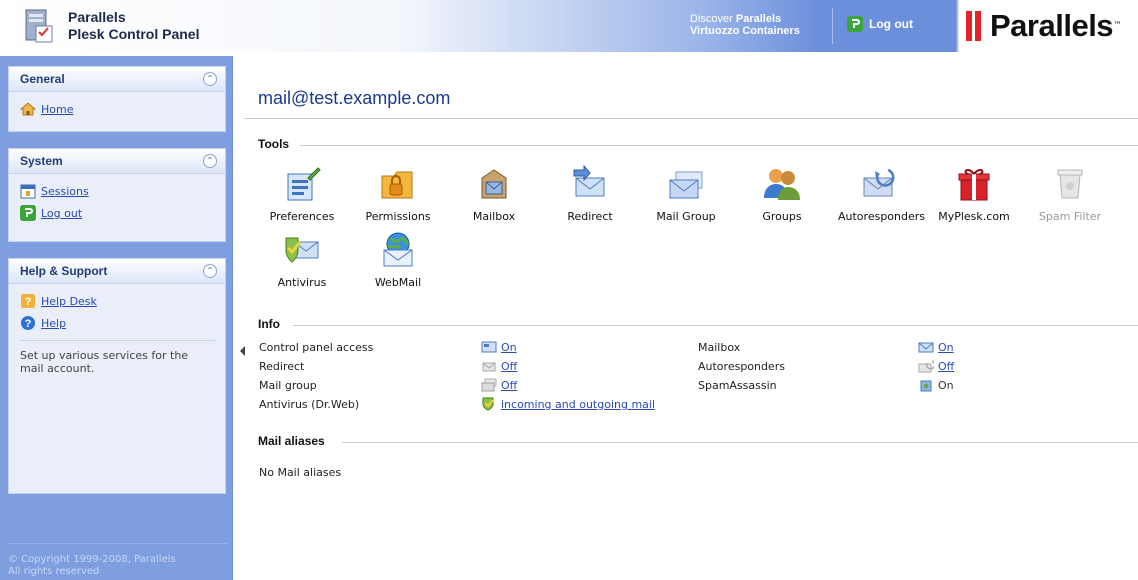 This screenshot has width=1138, height=580. I want to click on general-panel: General ⌃ Home, so click(117, 99).